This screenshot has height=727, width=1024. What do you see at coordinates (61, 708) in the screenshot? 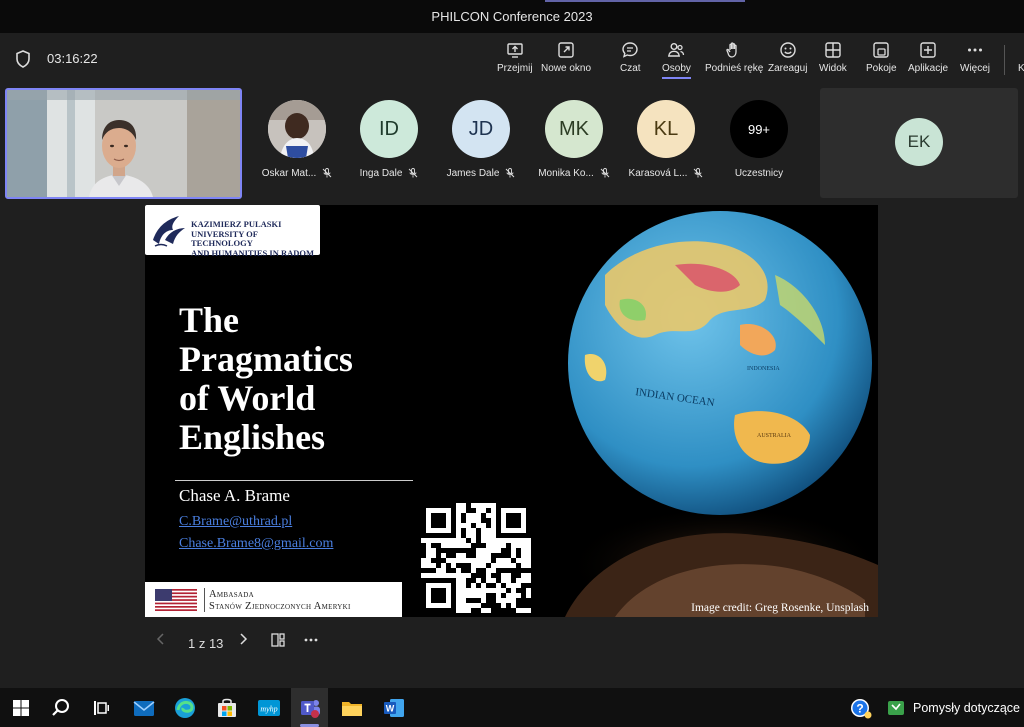
I see `search-icon` at bounding box center [61, 708].